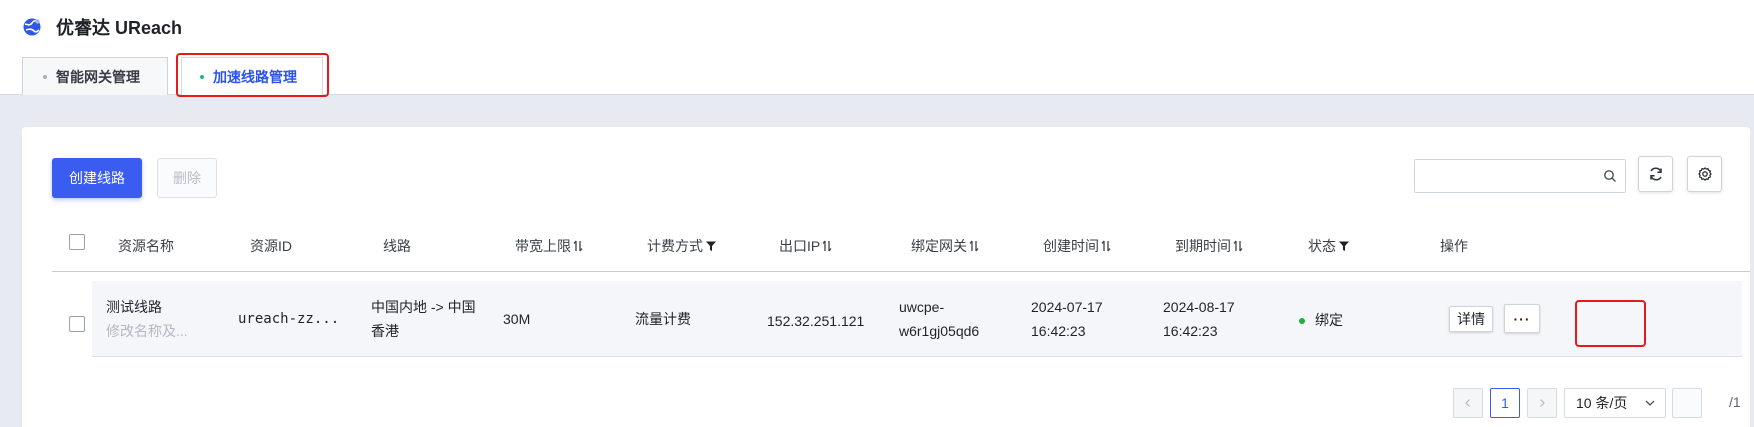  What do you see at coordinates (271, 246) in the screenshot?
I see `column-header-id: 资源ID` at bounding box center [271, 246].